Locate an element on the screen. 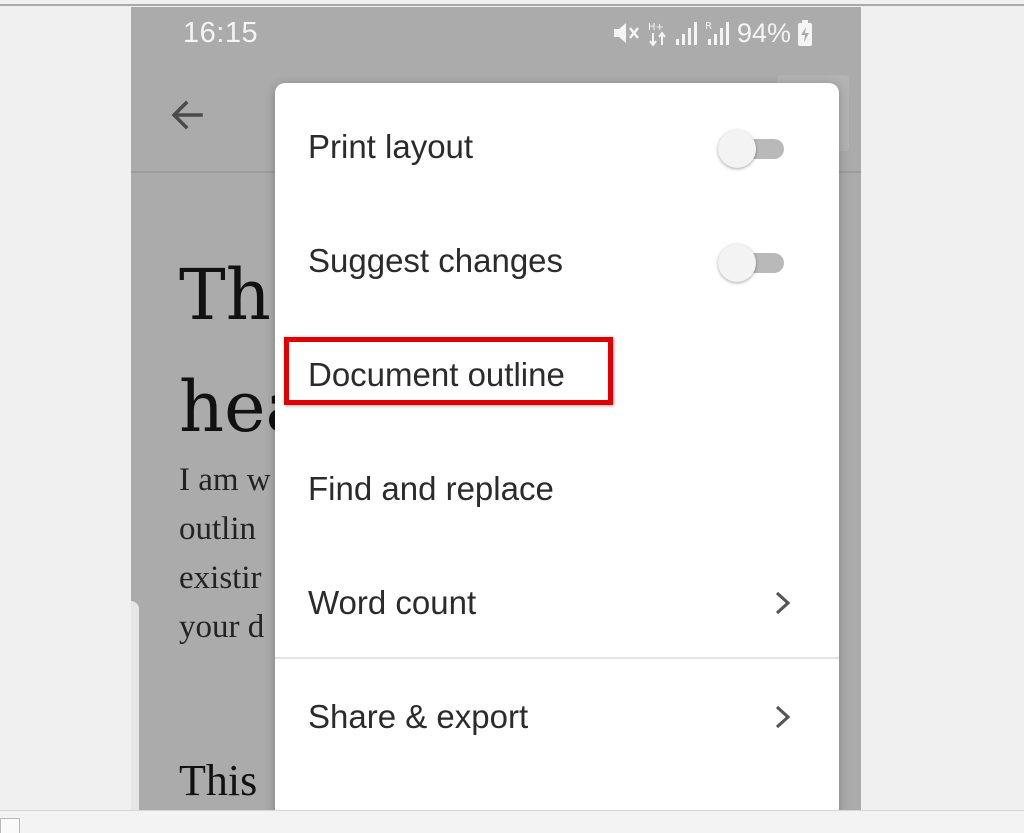  window-bottom-strip is located at coordinates (512, 821).